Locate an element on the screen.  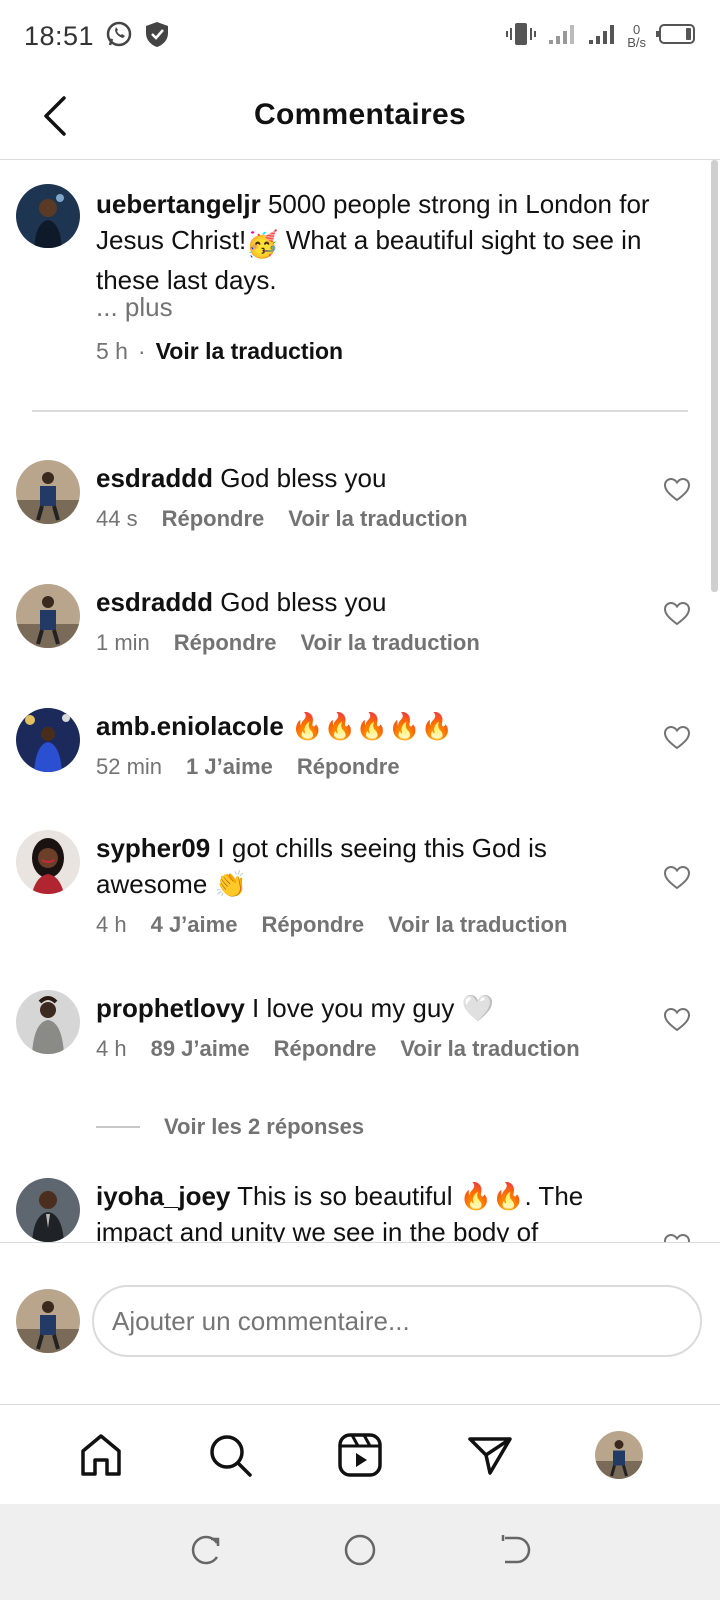
comment-time: 44 s is located at coordinates (117, 518).